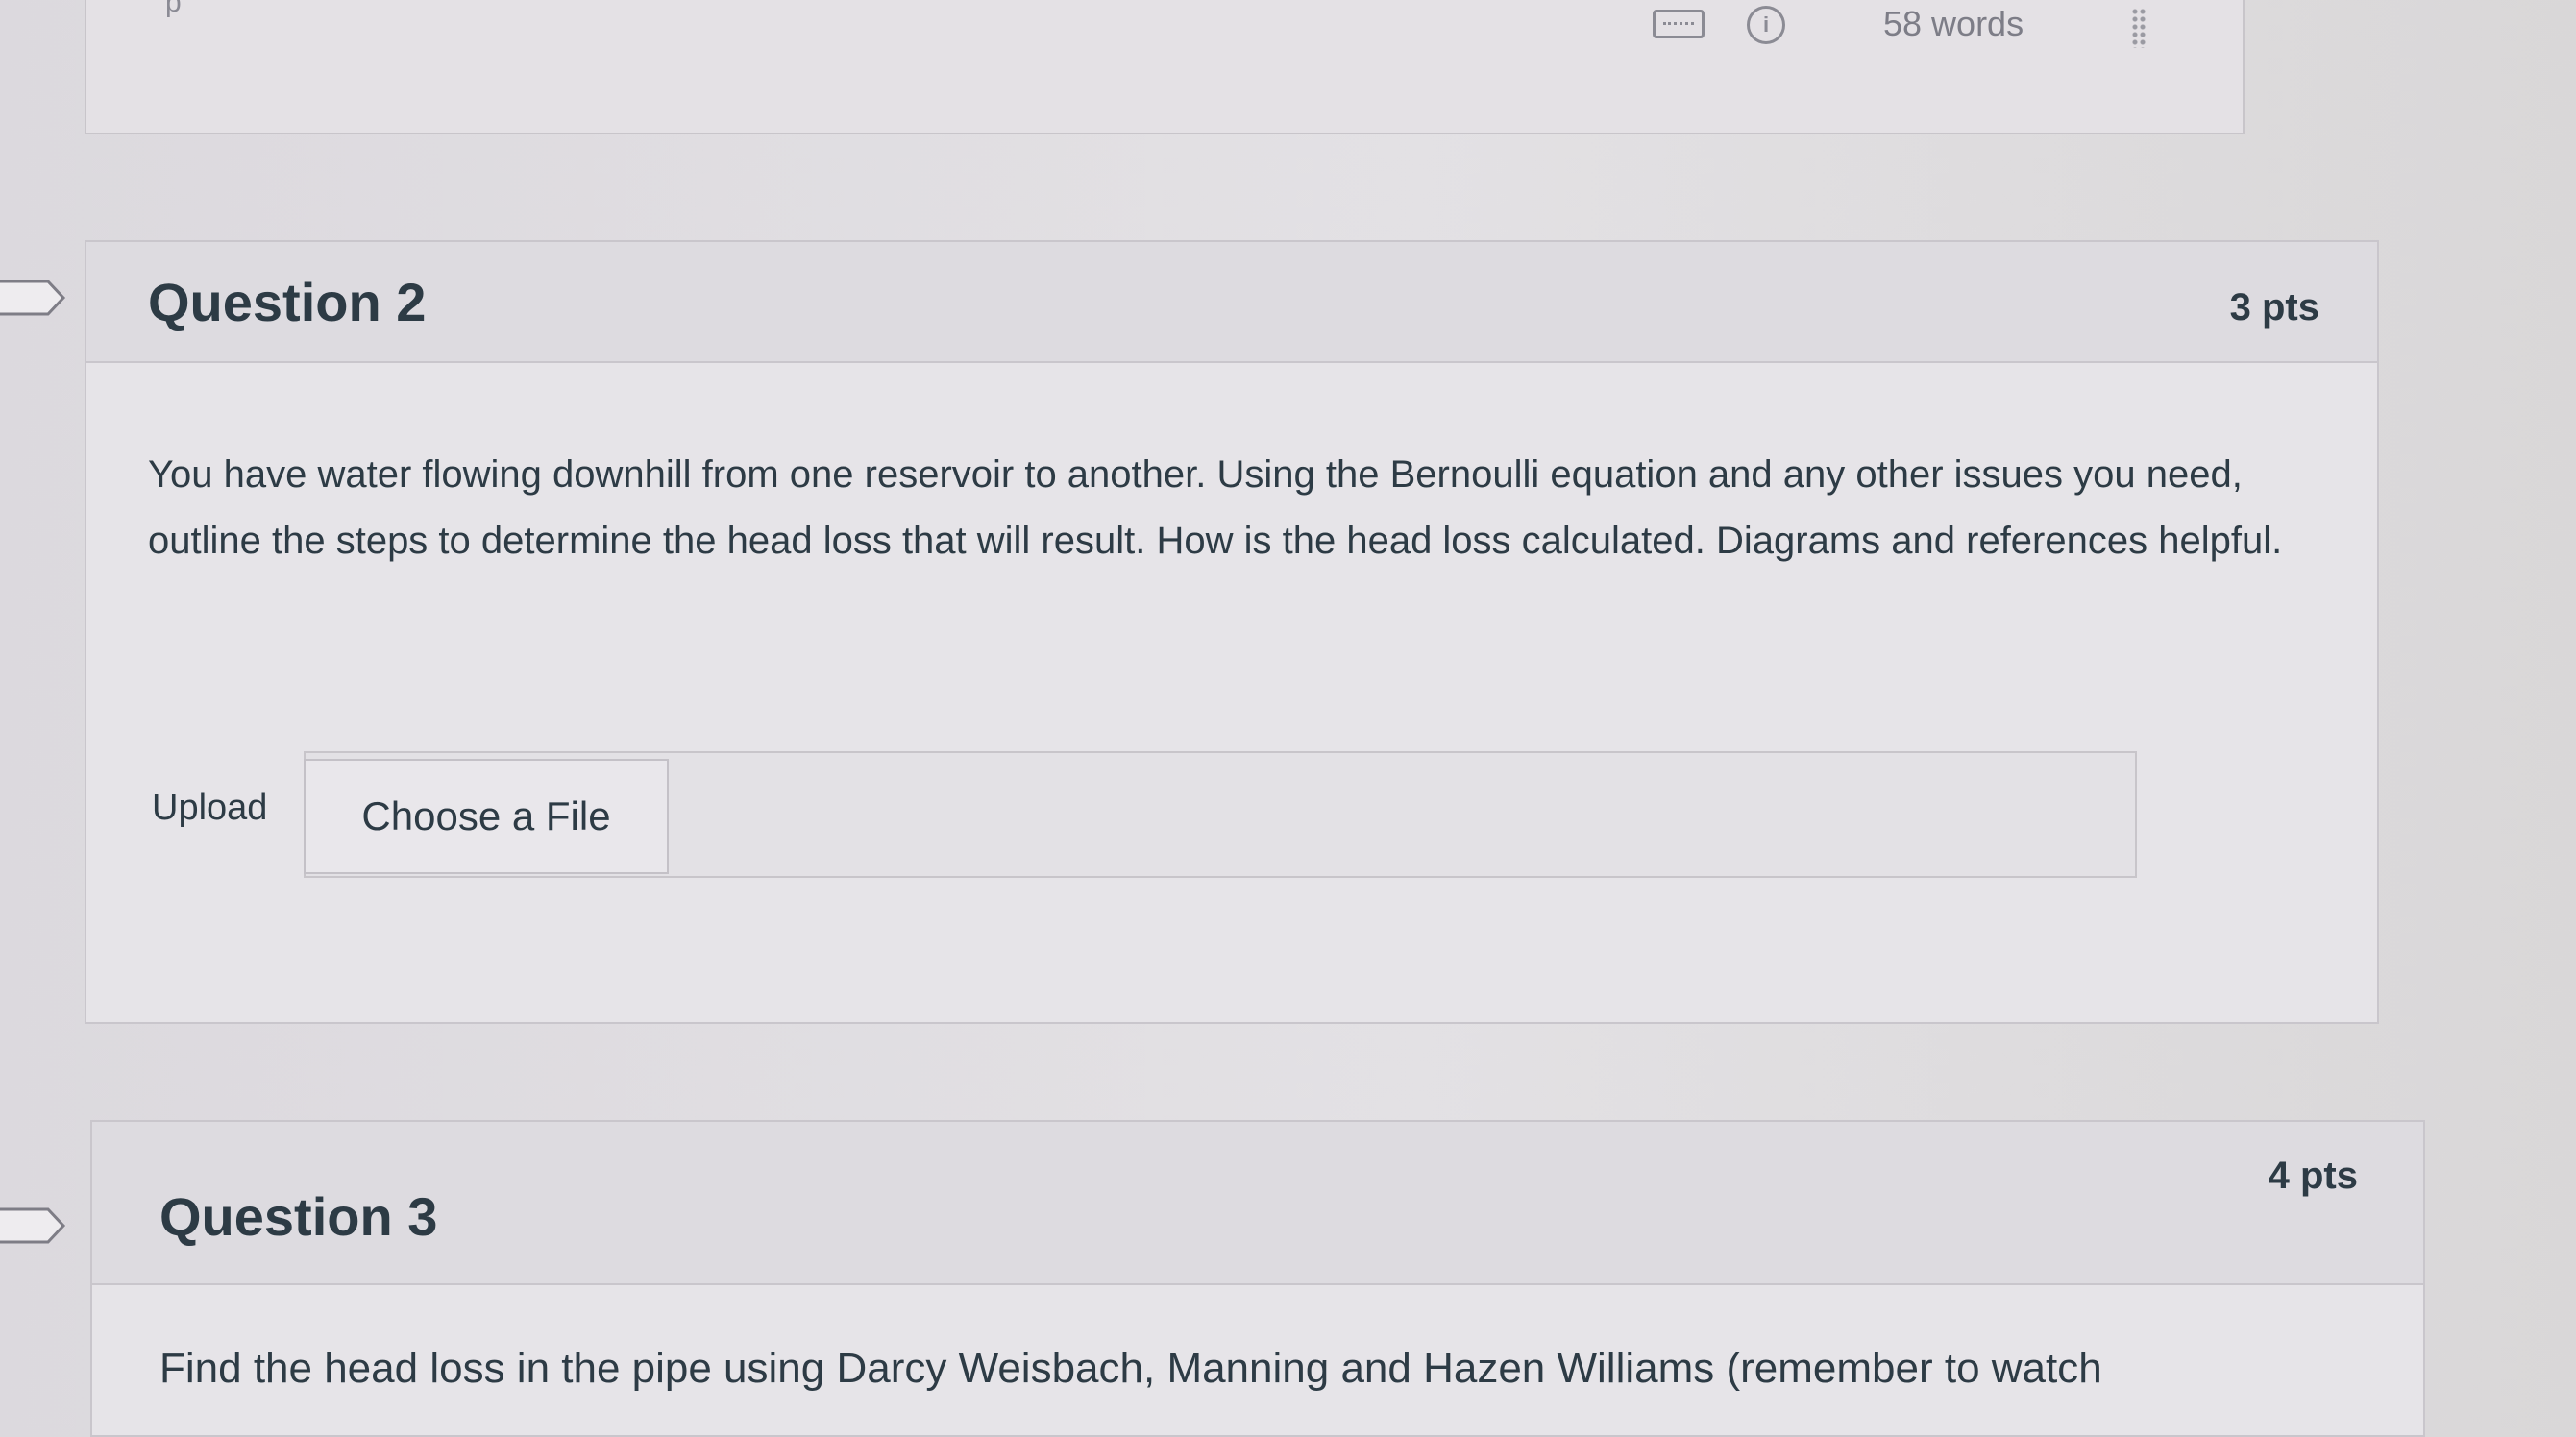  I want to click on word-count: 58 words, so click(1953, 24).